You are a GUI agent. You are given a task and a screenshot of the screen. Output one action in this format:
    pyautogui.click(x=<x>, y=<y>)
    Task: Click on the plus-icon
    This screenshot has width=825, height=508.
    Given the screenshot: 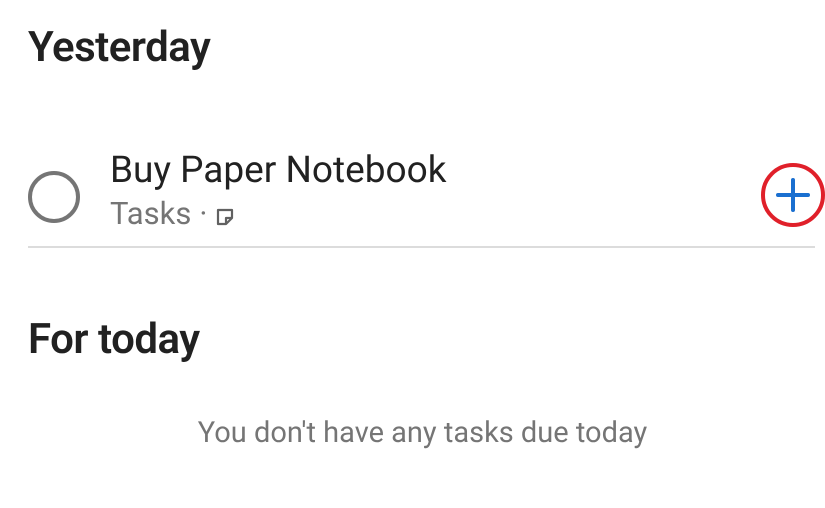 What is the action you would take?
    pyautogui.click(x=793, y=195)
    